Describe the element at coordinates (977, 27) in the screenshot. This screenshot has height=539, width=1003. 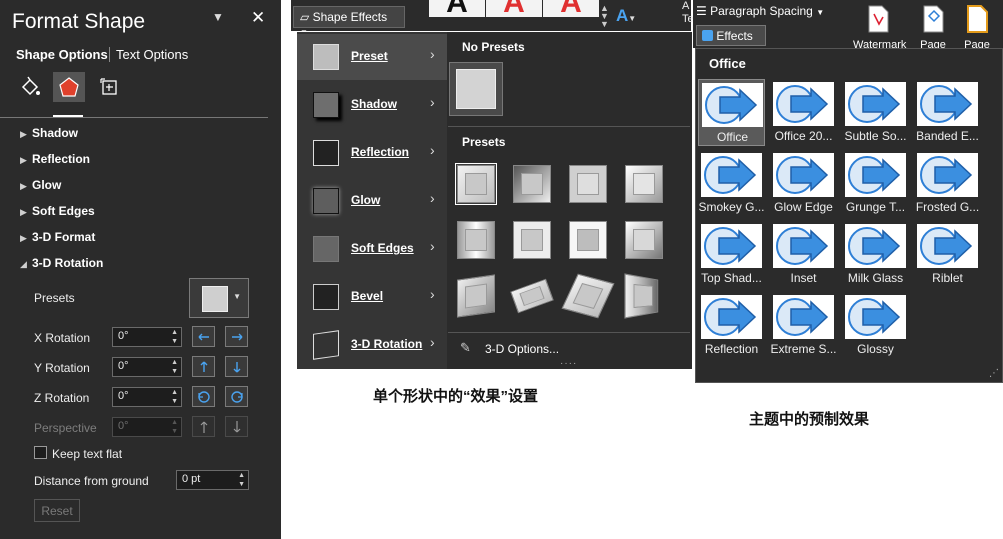
I see `page-borders-button: Page` at that location.